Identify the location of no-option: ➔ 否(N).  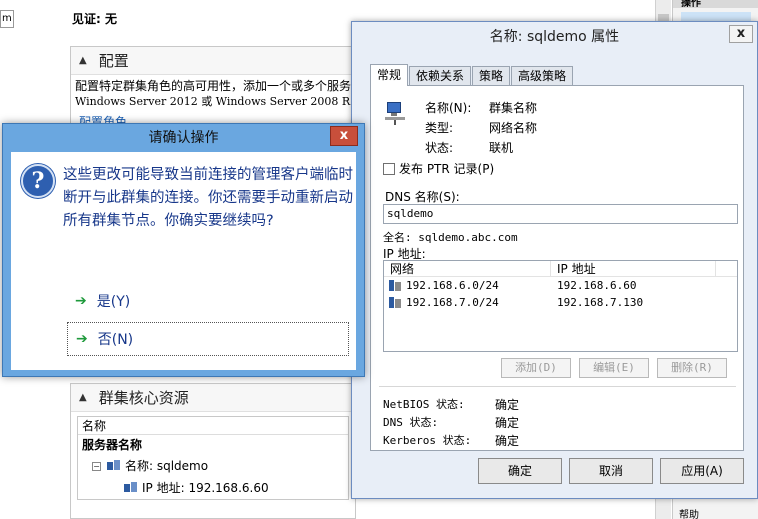
(208, 339).